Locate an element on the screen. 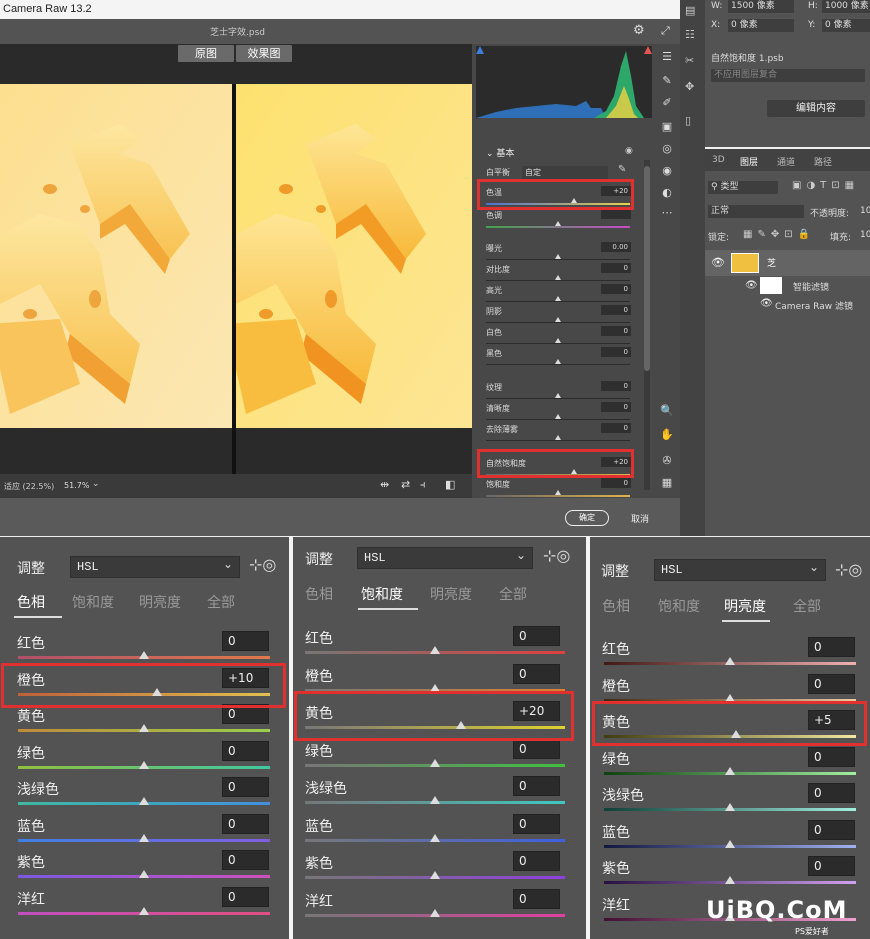  layer-name: 芝 is located at coordinates (771, 262).